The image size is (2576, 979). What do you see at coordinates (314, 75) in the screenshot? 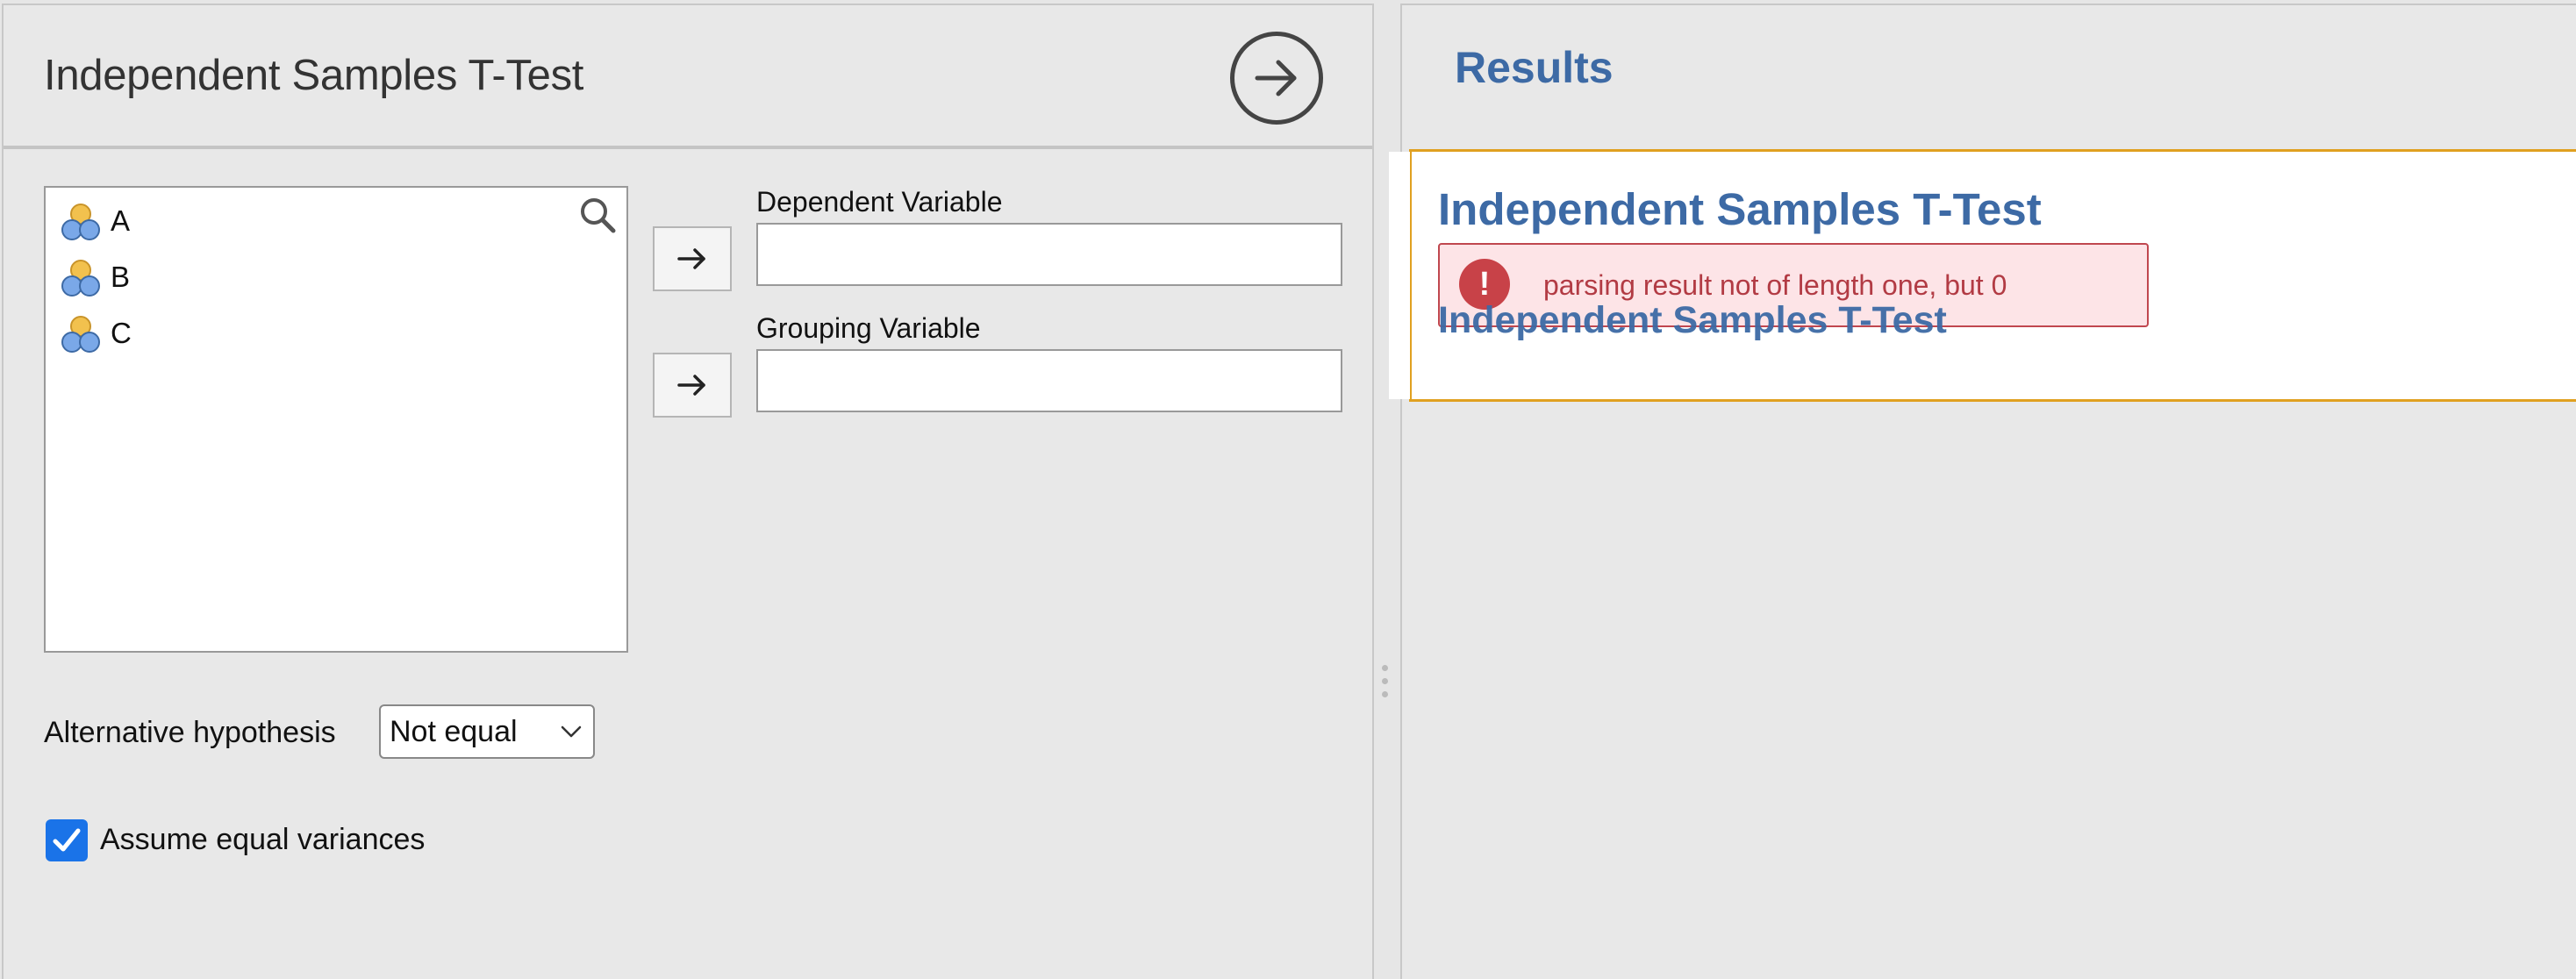
I see `panel-title: Independent Samples T-Test` at bounding box center [314, 75].